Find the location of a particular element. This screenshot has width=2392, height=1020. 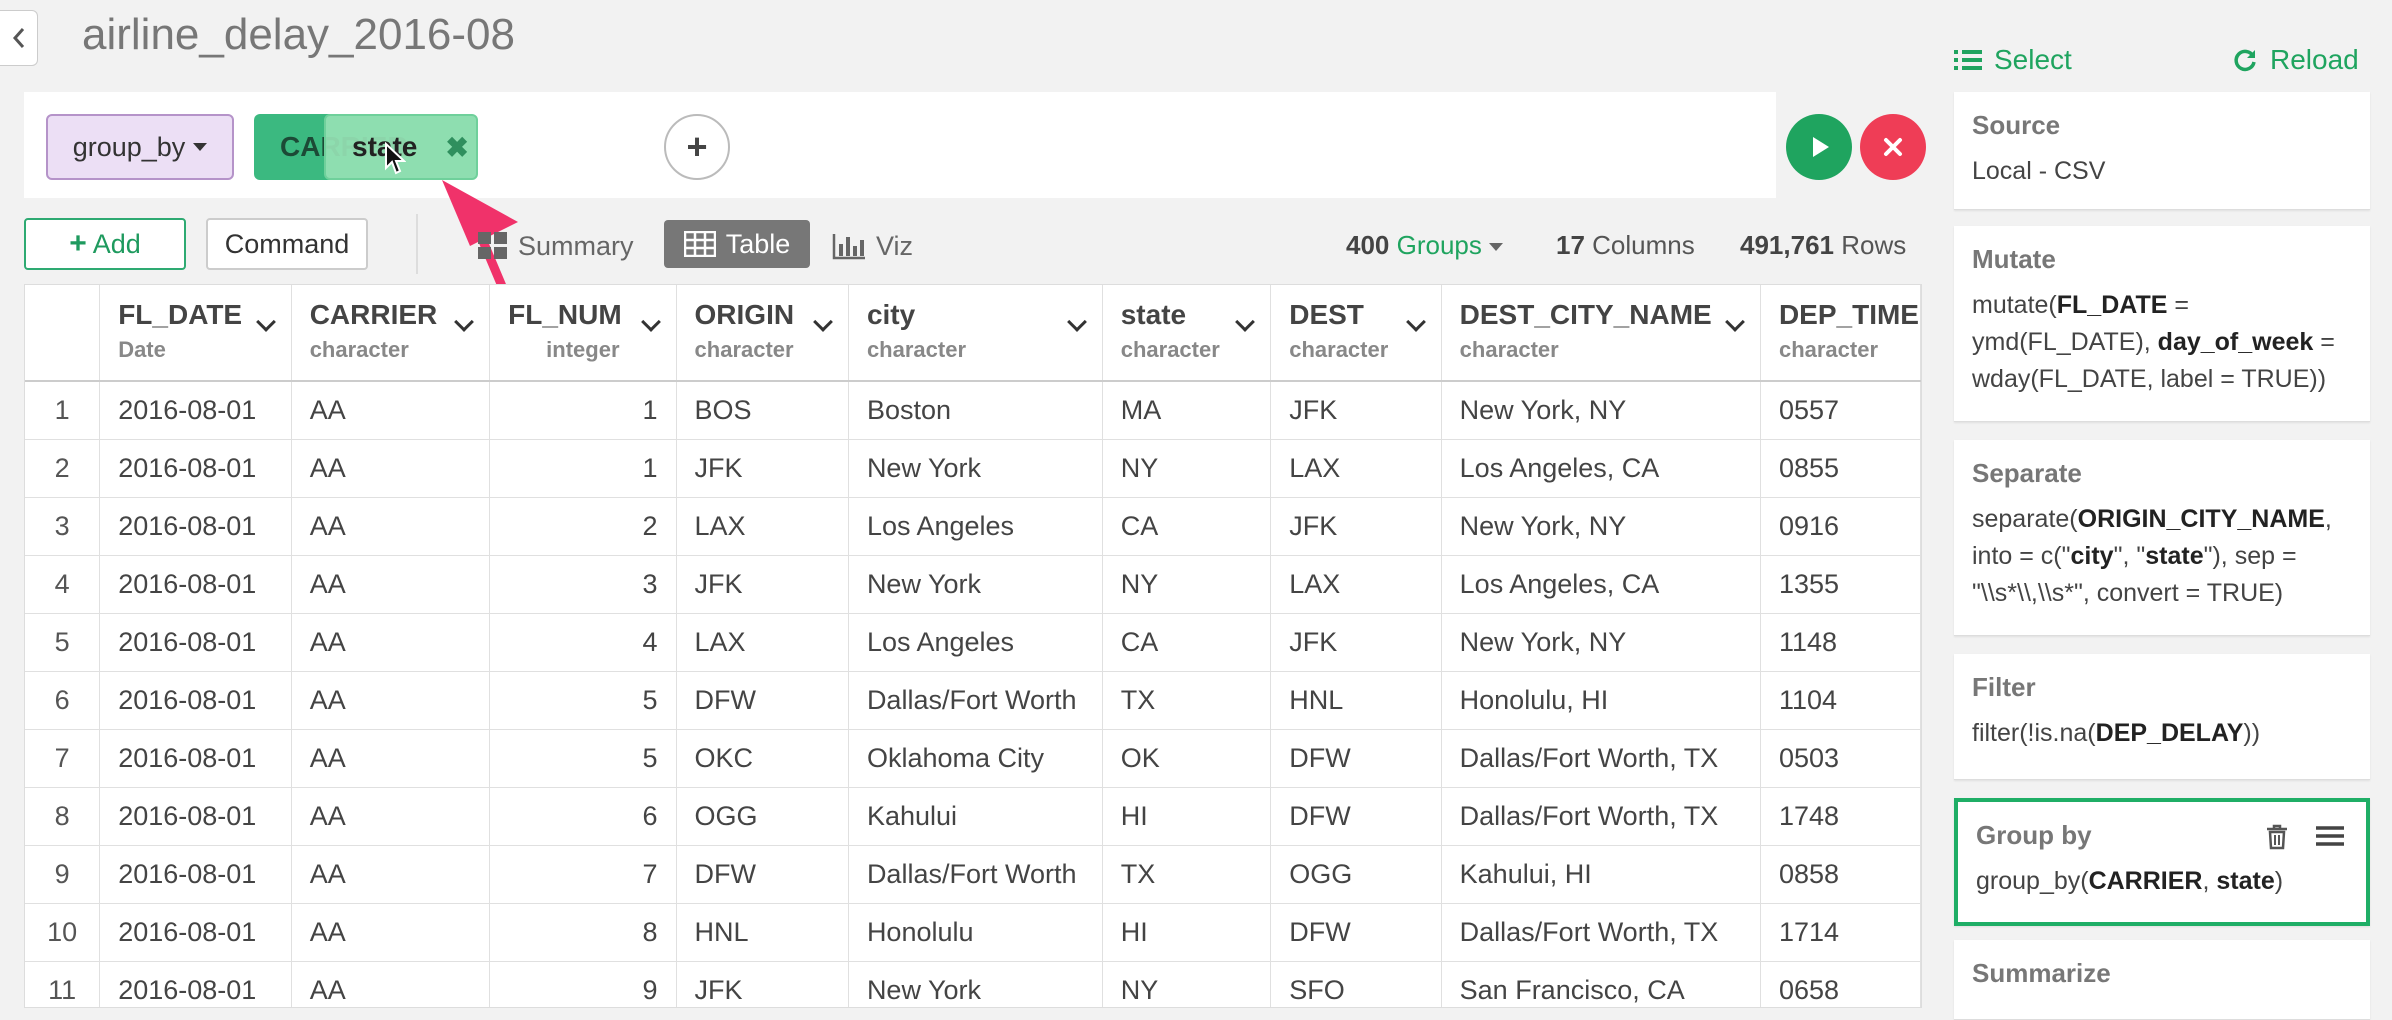

table-cell: 4 is located at coordinates (583, 642).